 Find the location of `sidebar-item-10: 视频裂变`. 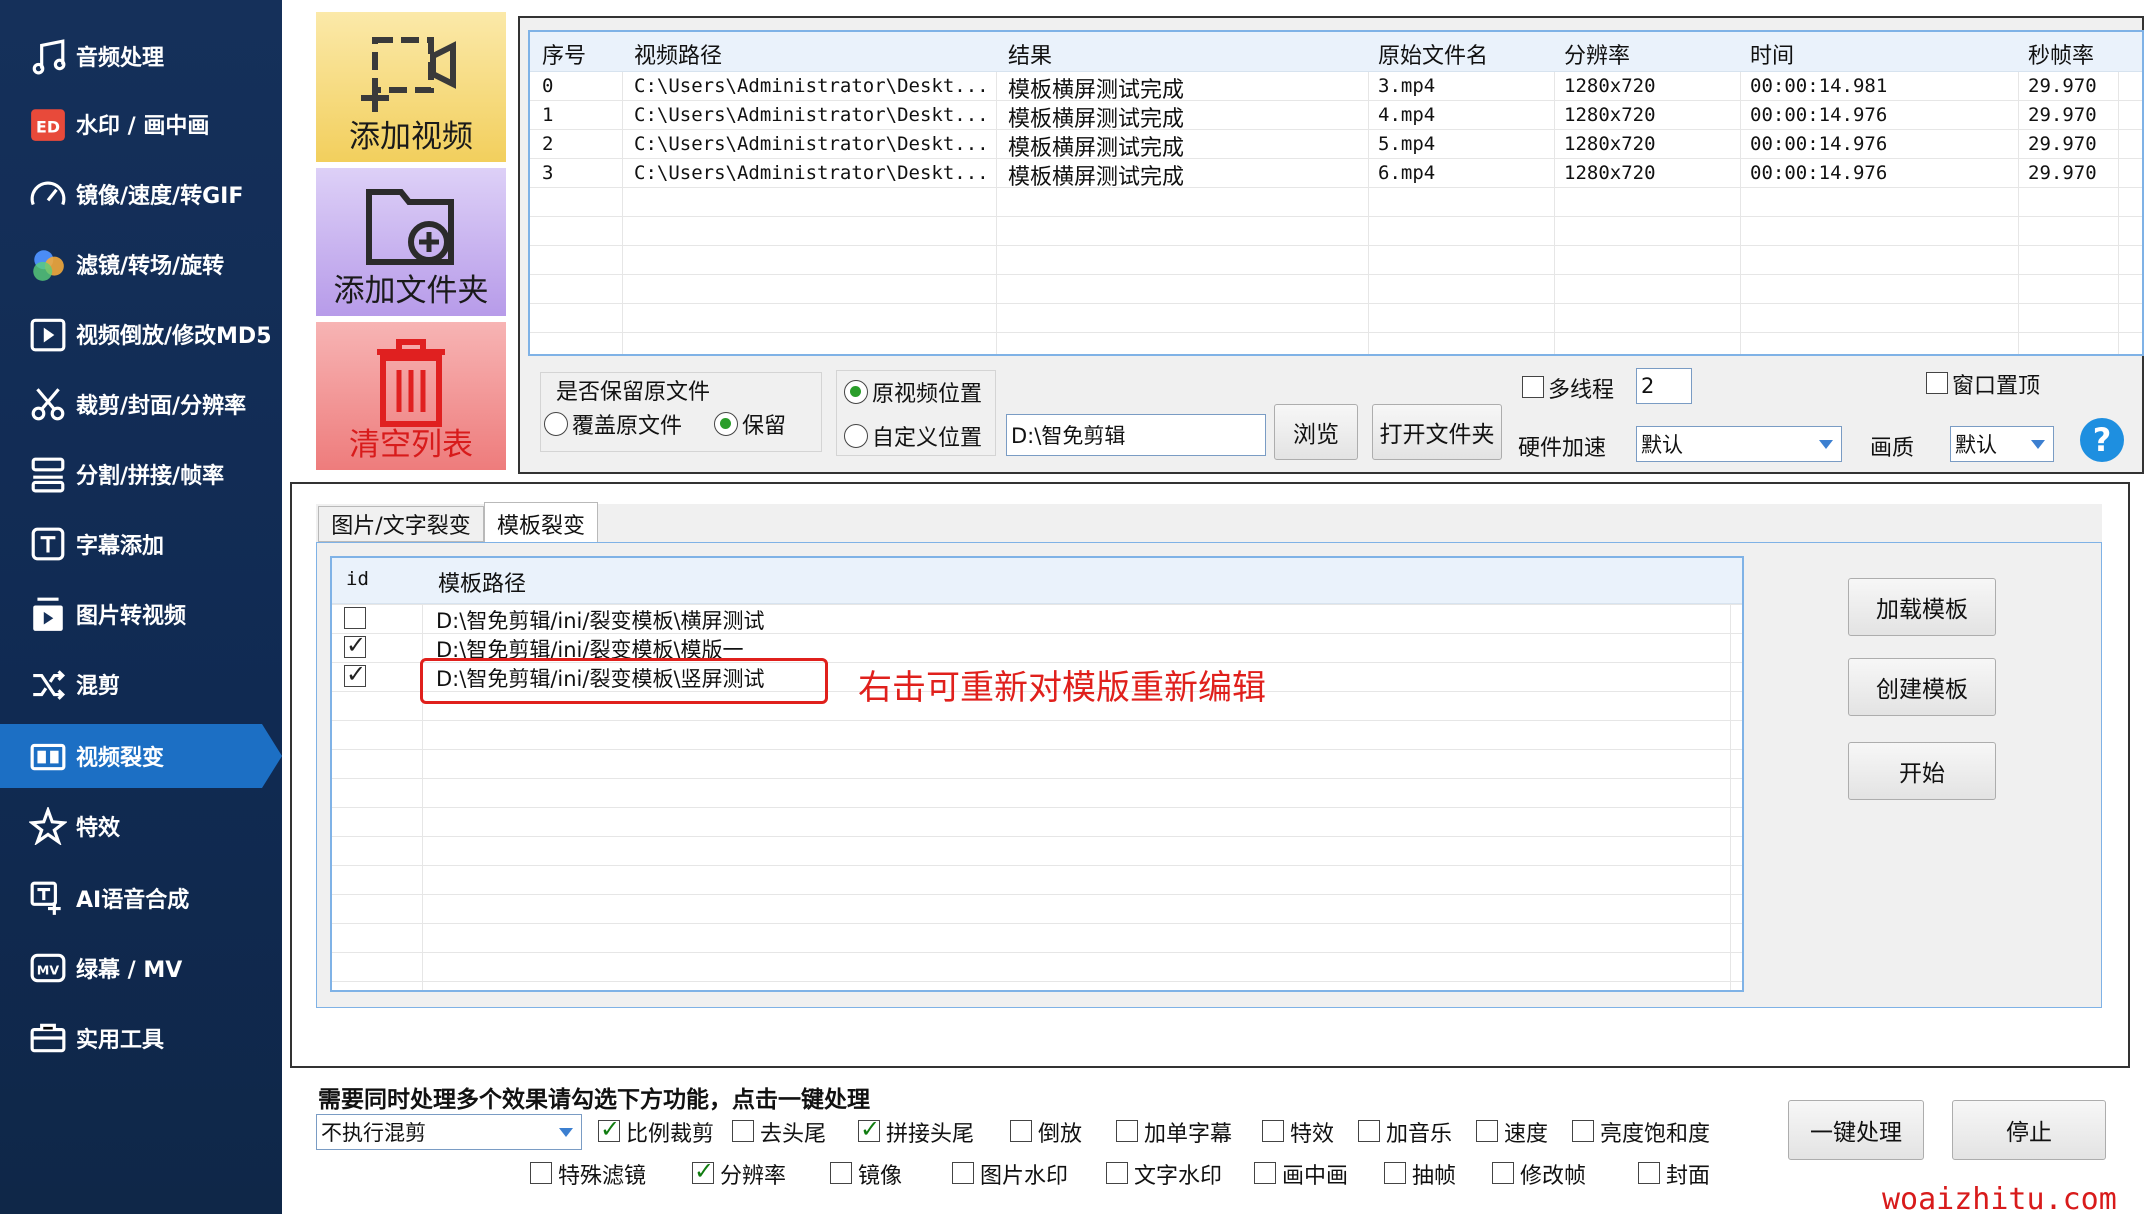

sidebar-item-10: 视频裂变 is located at coordinates (141, 756).